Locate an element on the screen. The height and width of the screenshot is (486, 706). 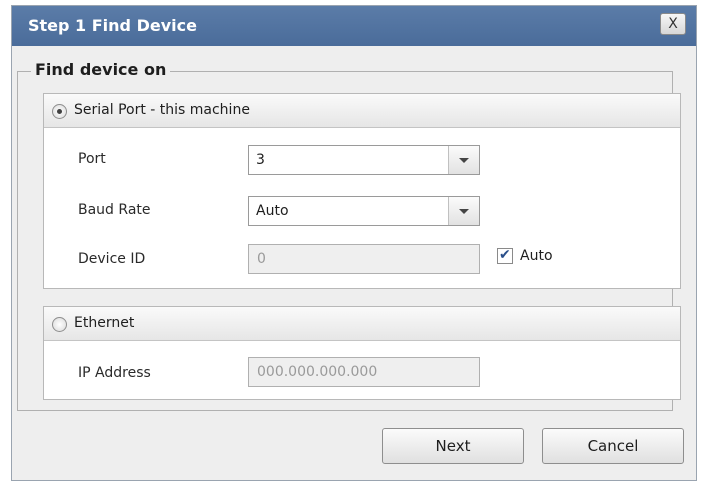
auto-checkbox-label: Auto is located at coordinates (536, 256).